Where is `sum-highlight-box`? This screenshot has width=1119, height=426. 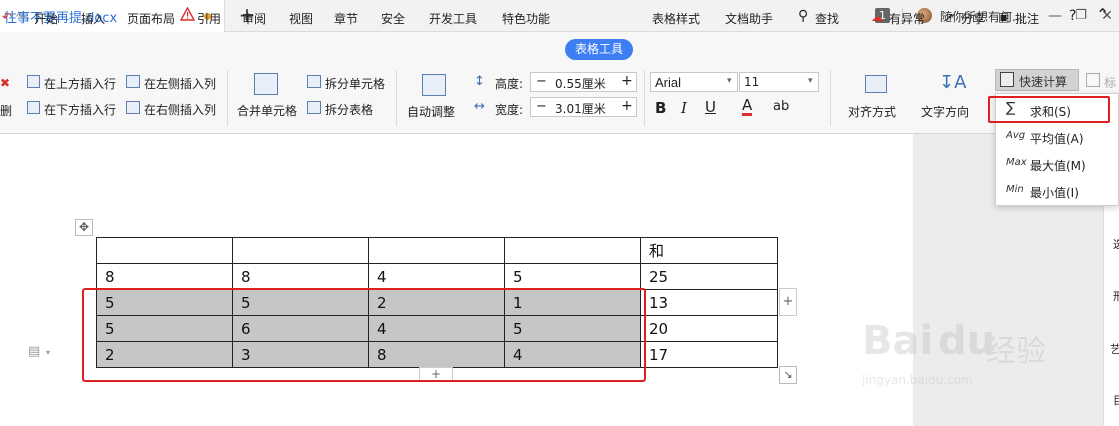 sum-highlight-box is located at coordinates (1049, 109).